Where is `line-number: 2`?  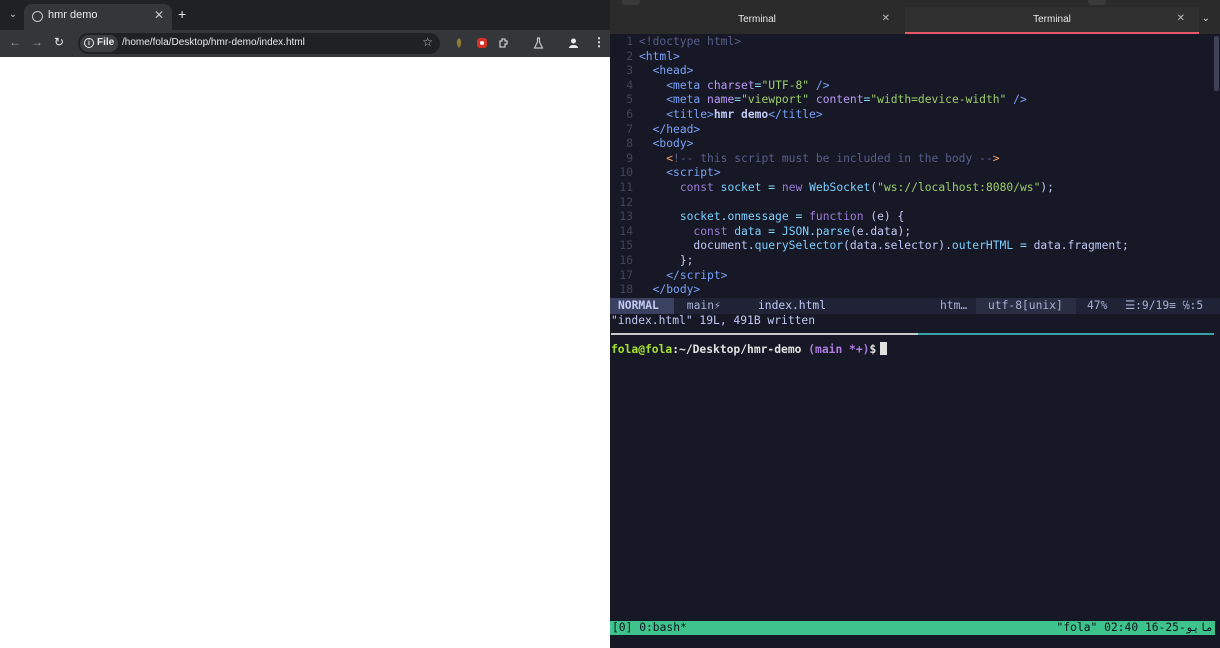
line-number: 2 is located at coordinates (629, 56).